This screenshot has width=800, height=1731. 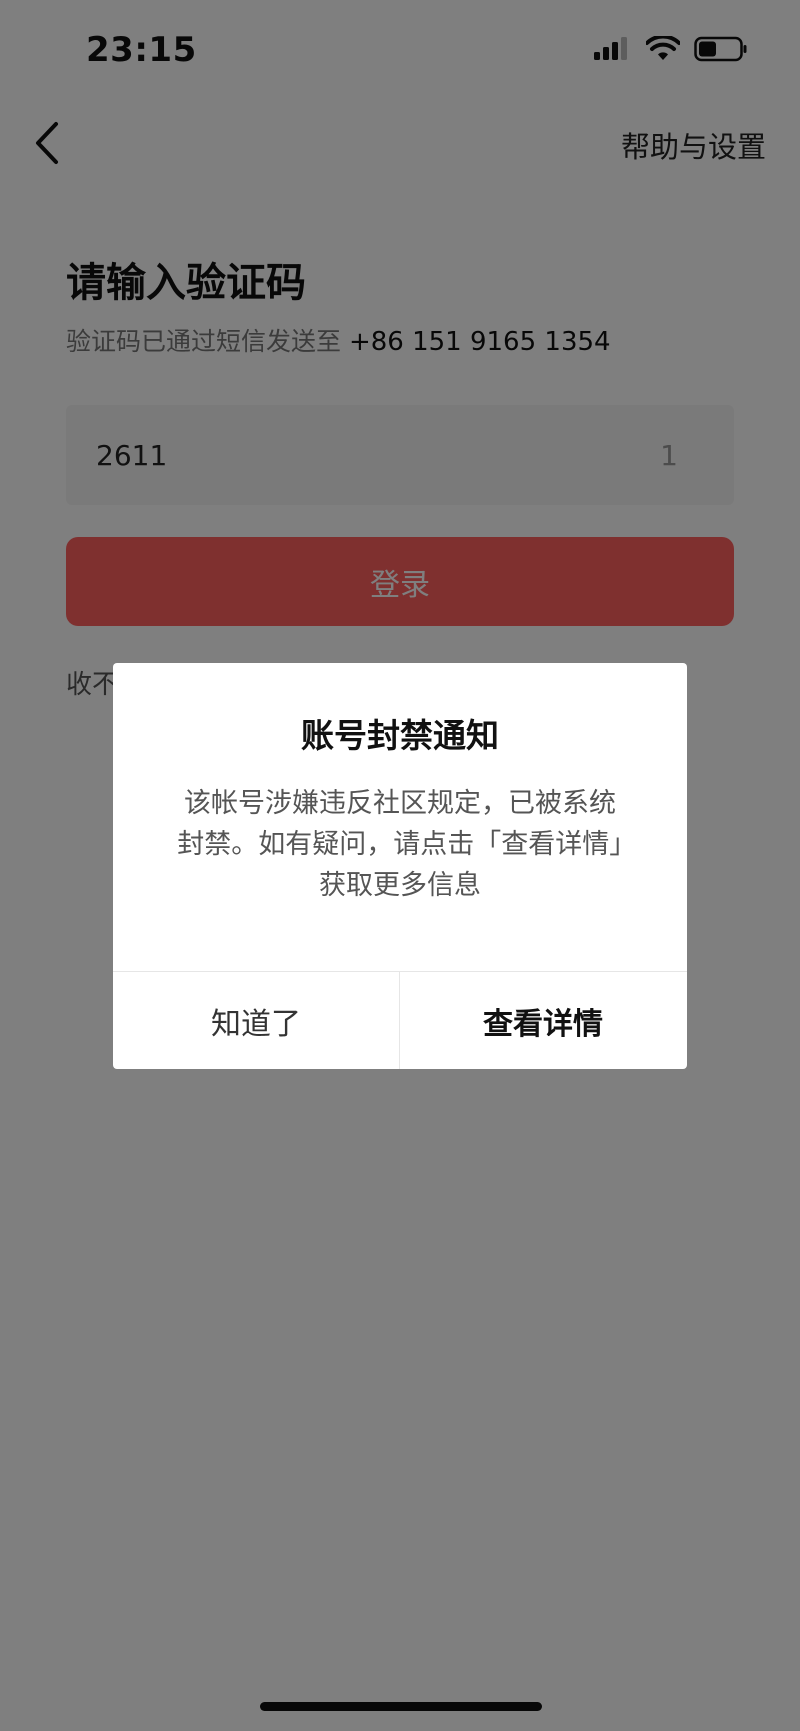 I want to click on dialog-message: 该帐号涉嫌违反社区规定，已被系统封禁。如有疑问，请点击「查看详情」获取更多信息, so click(x=400, y=844).